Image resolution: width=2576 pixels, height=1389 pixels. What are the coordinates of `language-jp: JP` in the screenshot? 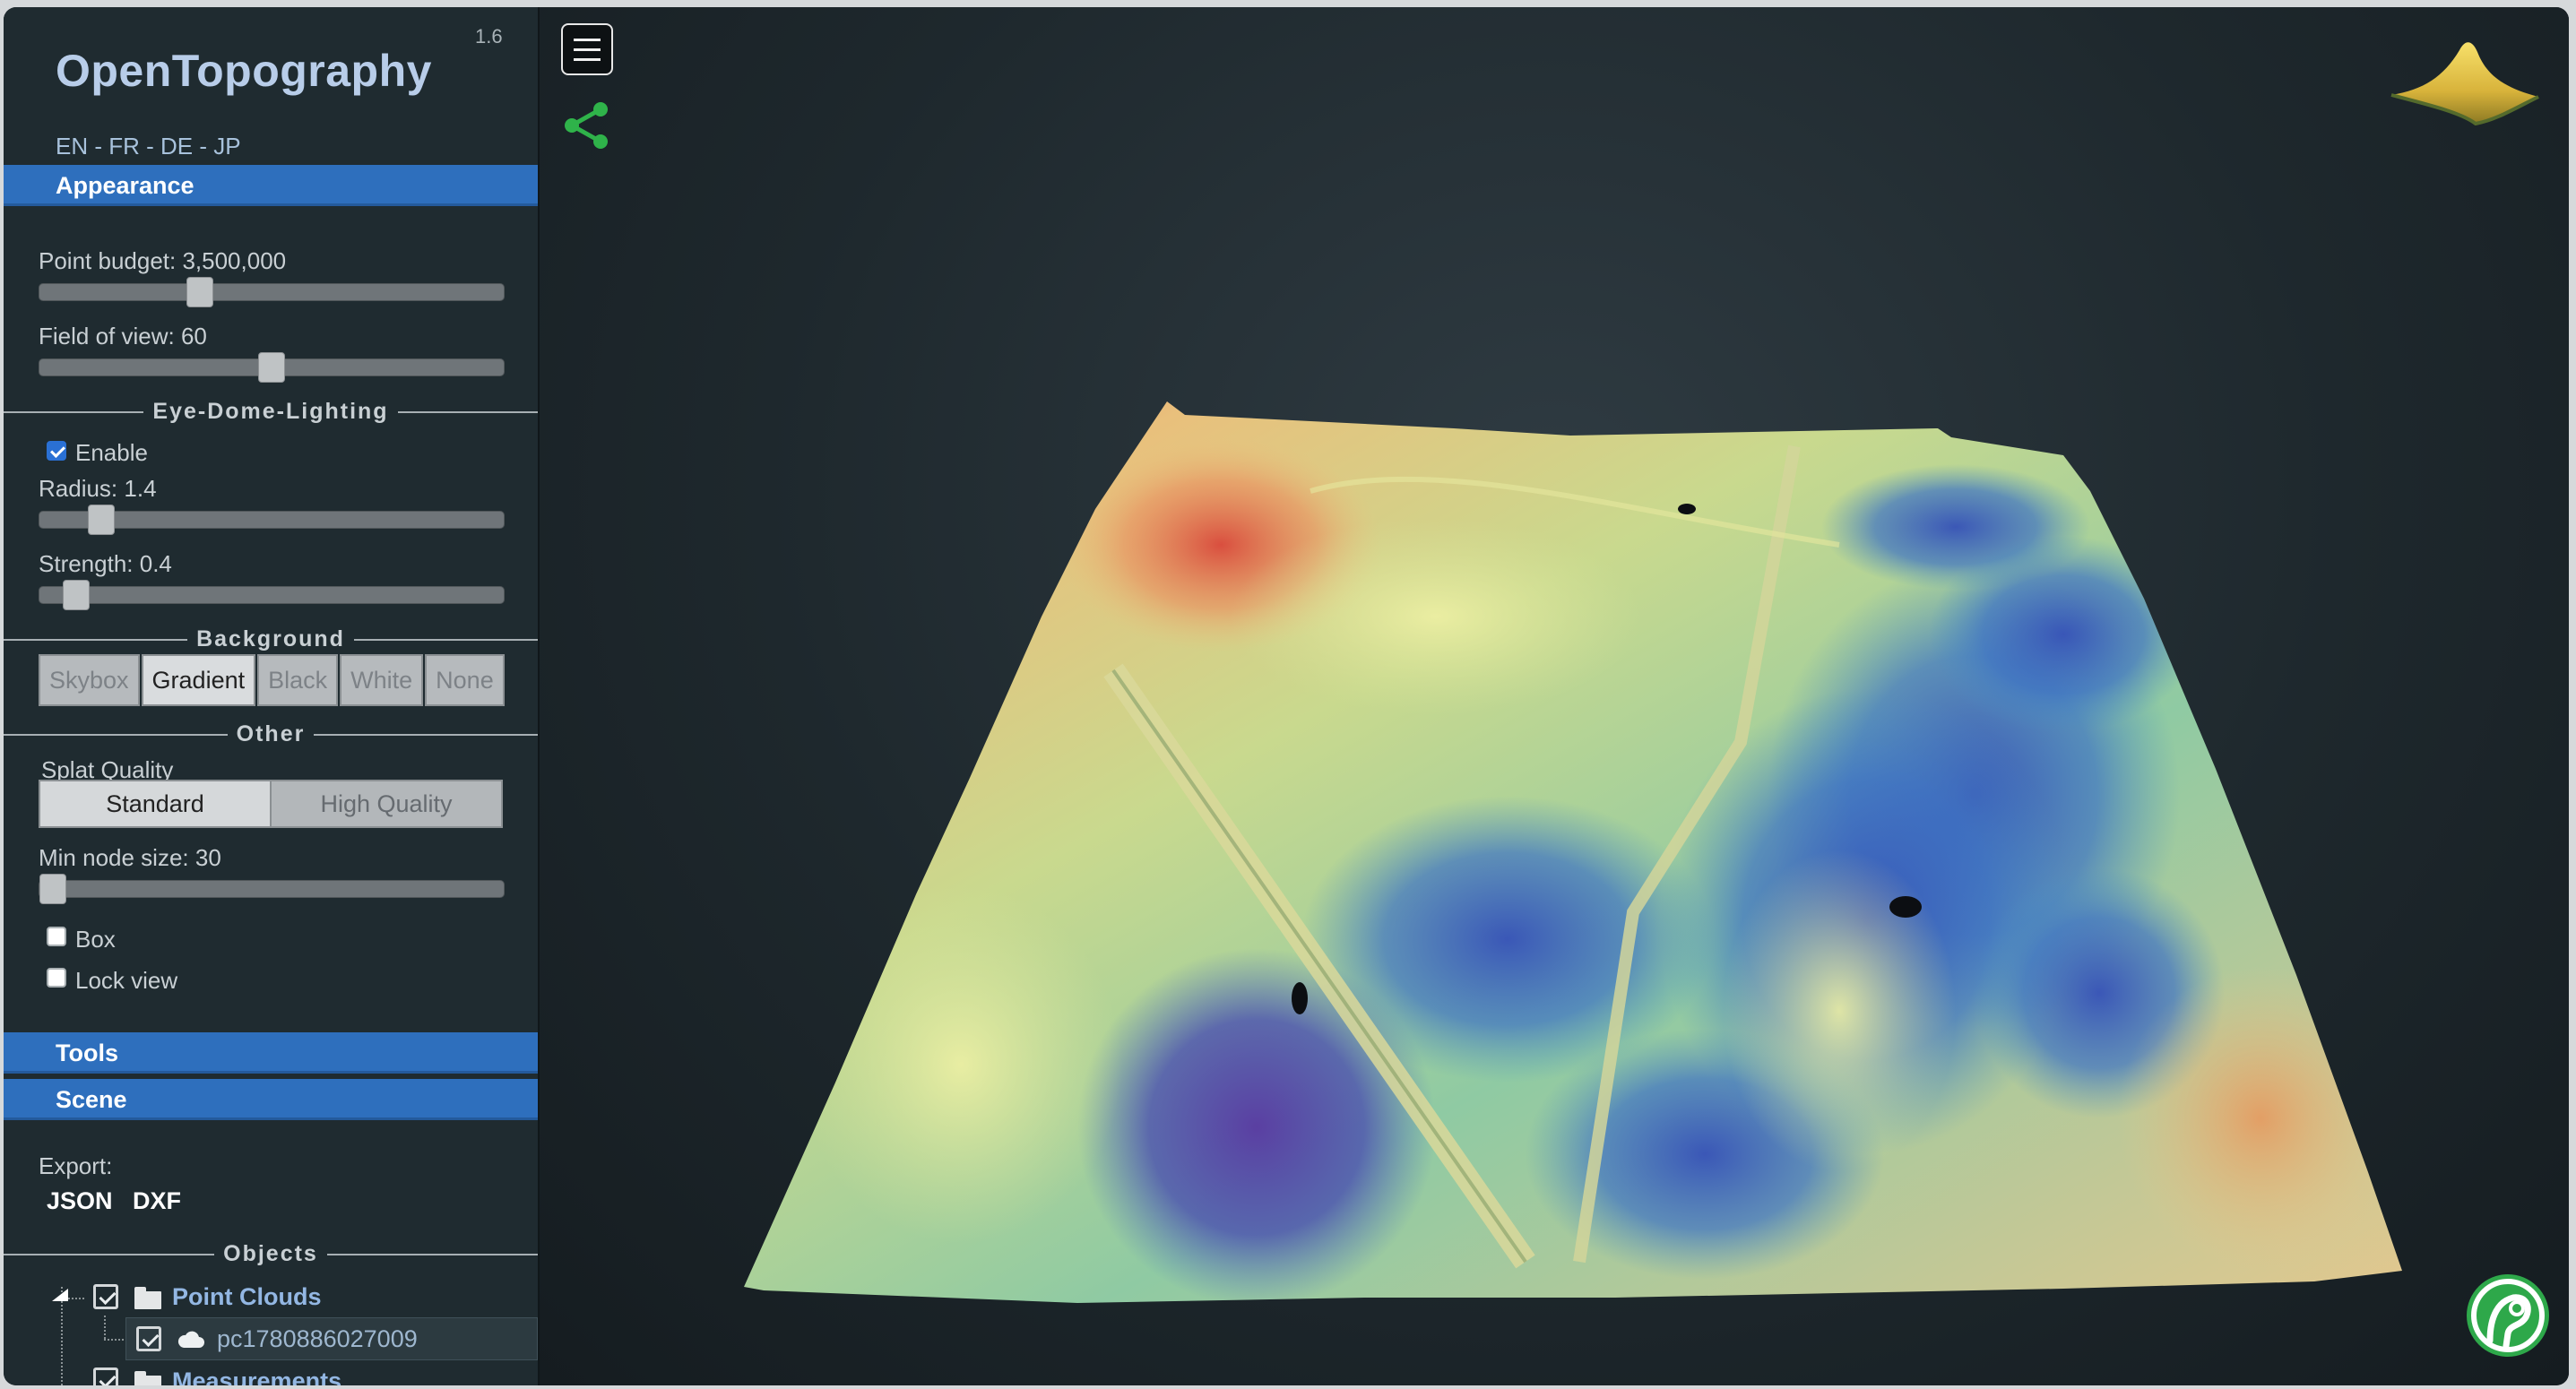 It's located at (226, 146).